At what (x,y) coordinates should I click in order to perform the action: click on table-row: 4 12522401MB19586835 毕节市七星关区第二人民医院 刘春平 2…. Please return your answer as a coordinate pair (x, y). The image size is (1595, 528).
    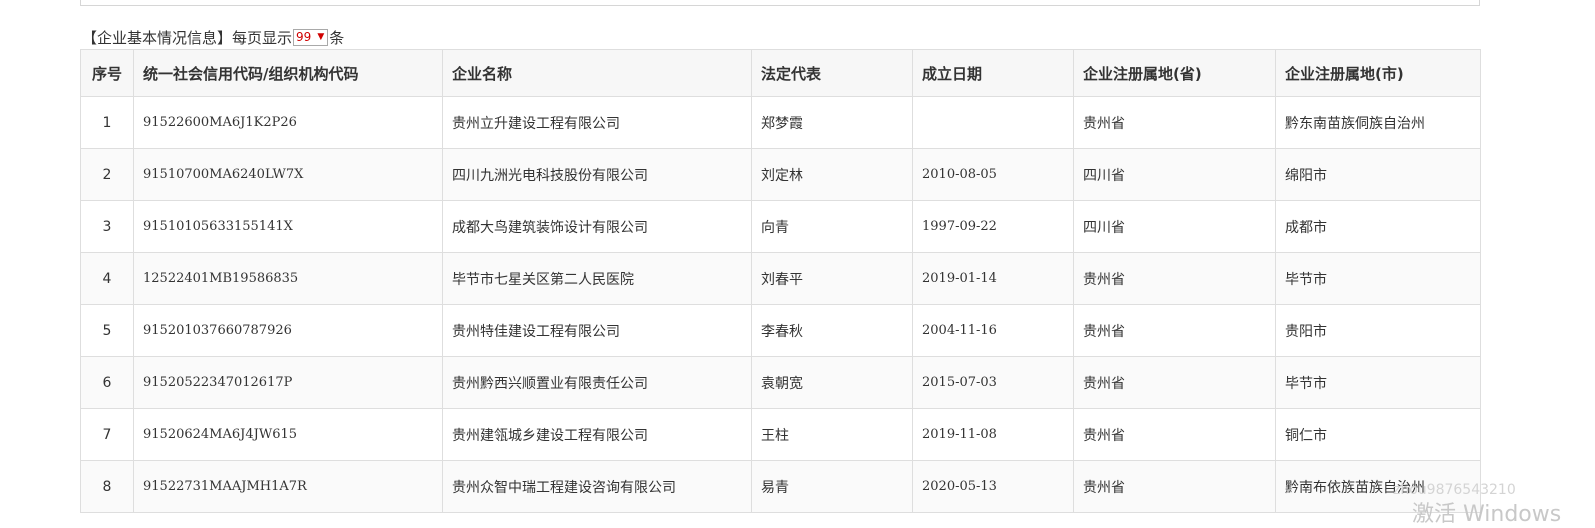
    Looking at the image, I should click on (780, 278).